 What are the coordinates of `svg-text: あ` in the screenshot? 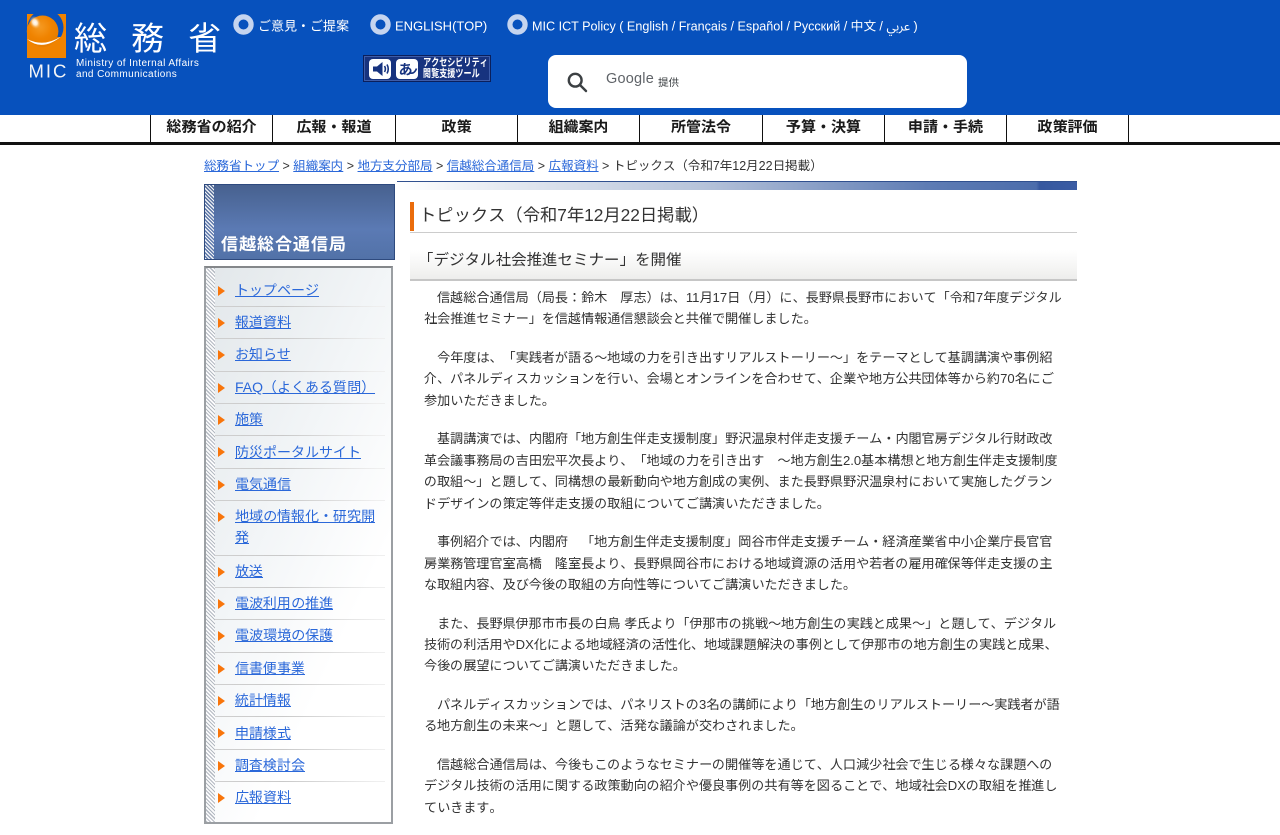 It's located at (406, 69).